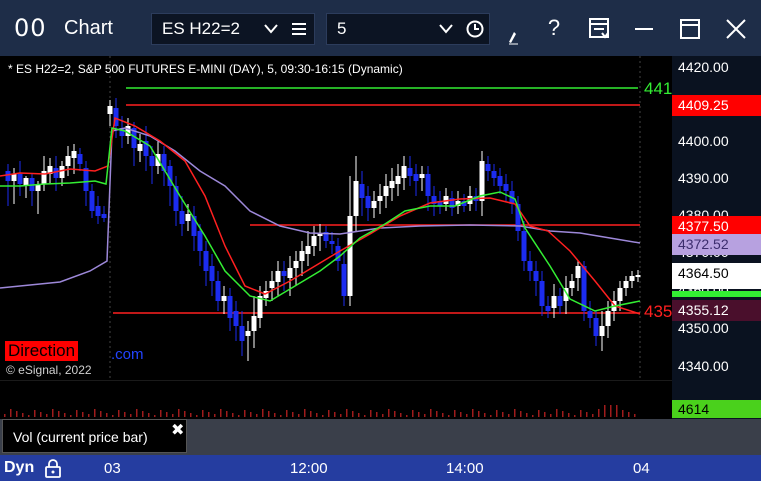 This screenshot has width=761, height=481. I want to click on volume-pane, so click(336, 399).